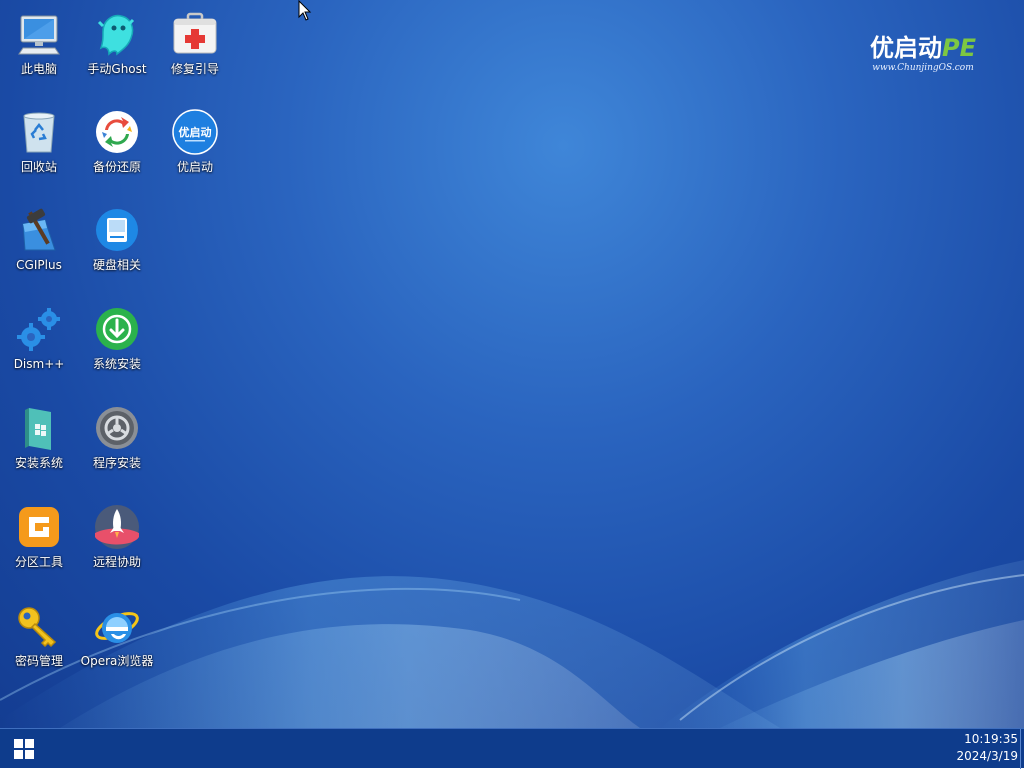  I want to click on desktop-icon-this-pc: 此电脑, so click(39, 48).